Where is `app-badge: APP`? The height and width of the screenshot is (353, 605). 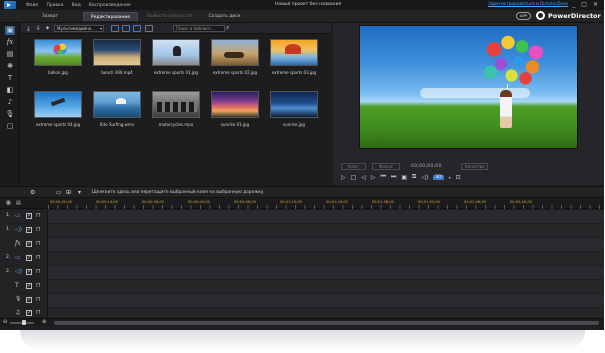 app-badge: APP is located at coordinates (523, 16).